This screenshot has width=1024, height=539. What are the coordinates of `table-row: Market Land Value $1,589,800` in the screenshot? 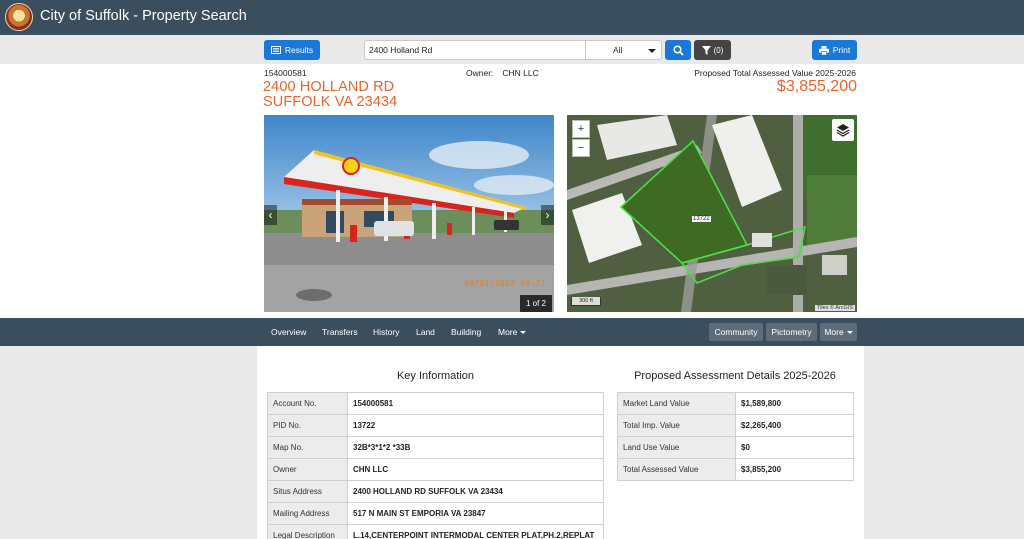 It's located at (735, 403).